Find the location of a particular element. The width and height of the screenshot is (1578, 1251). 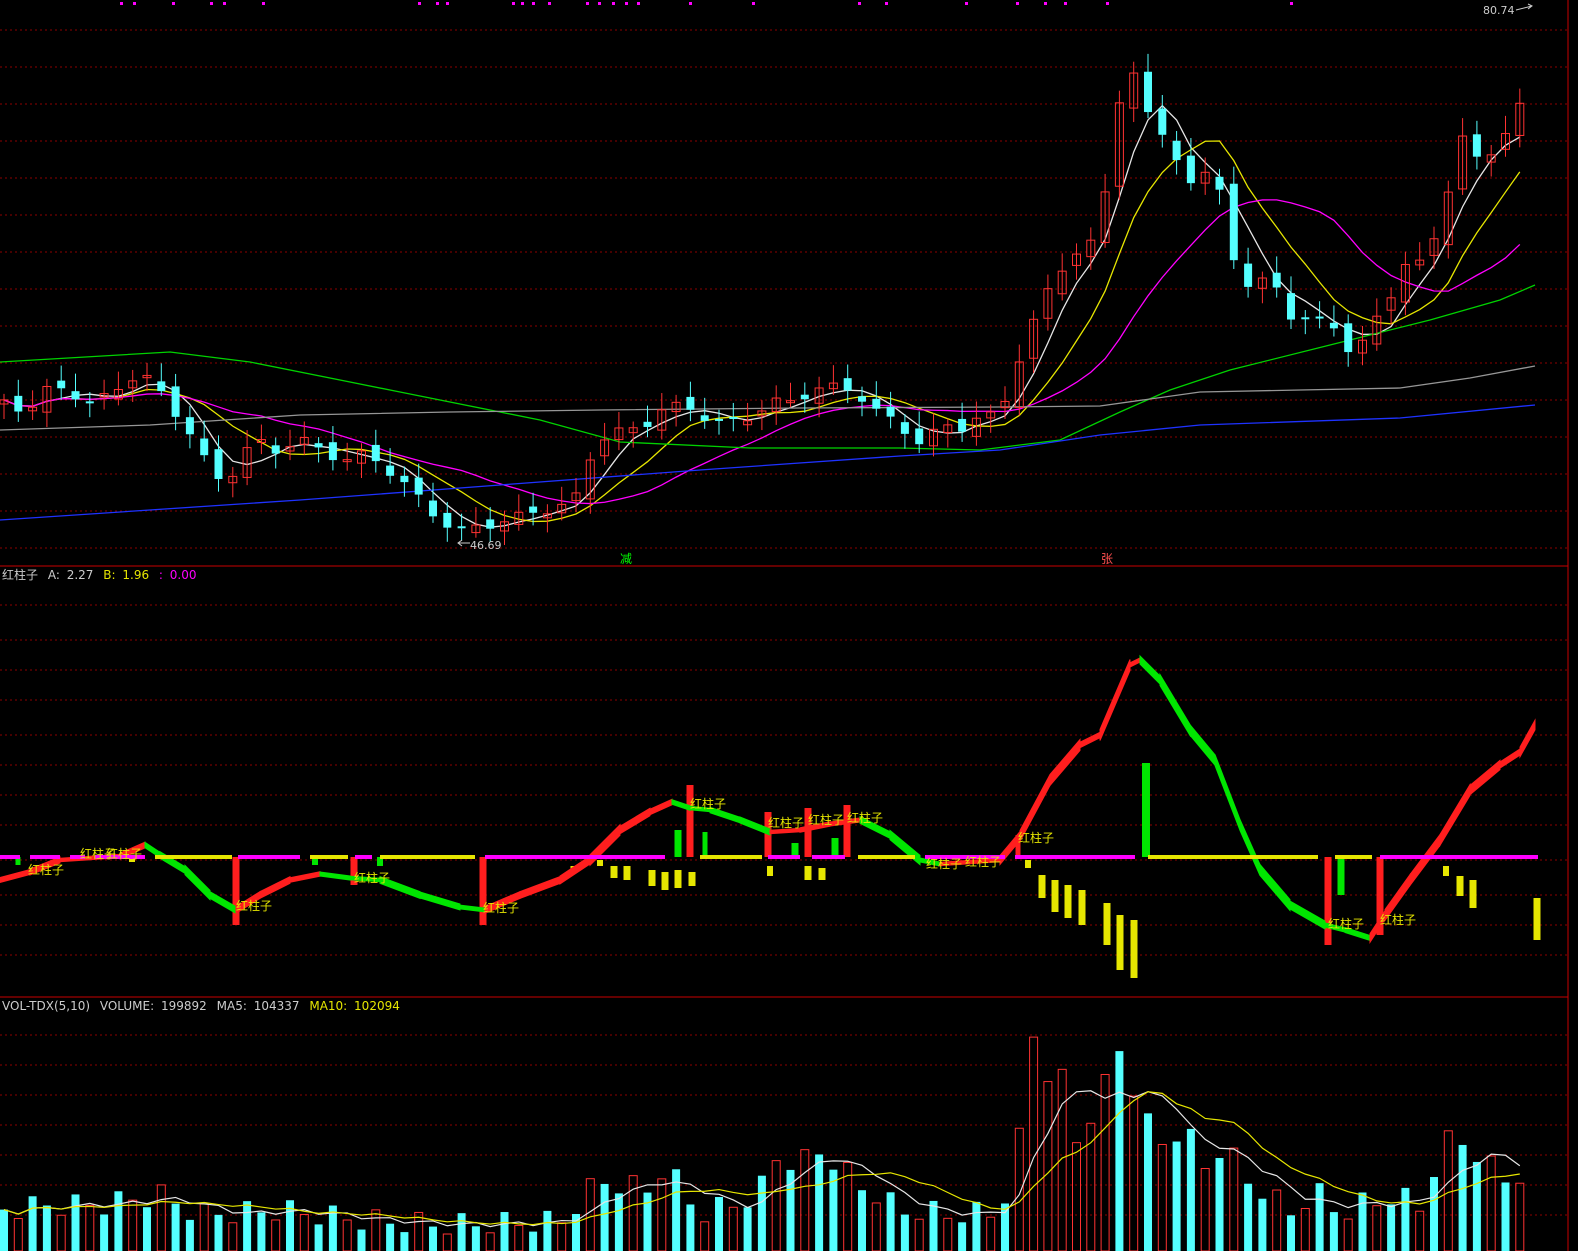

signal-zhang: 张 is located at coordinates (1107, 559).